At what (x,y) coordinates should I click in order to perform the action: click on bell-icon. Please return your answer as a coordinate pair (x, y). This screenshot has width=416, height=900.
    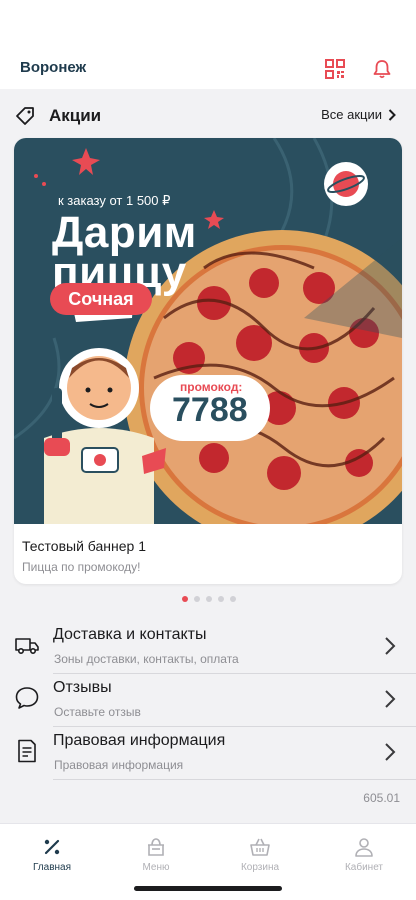
    Looking at the image, I should click on (382, 69).